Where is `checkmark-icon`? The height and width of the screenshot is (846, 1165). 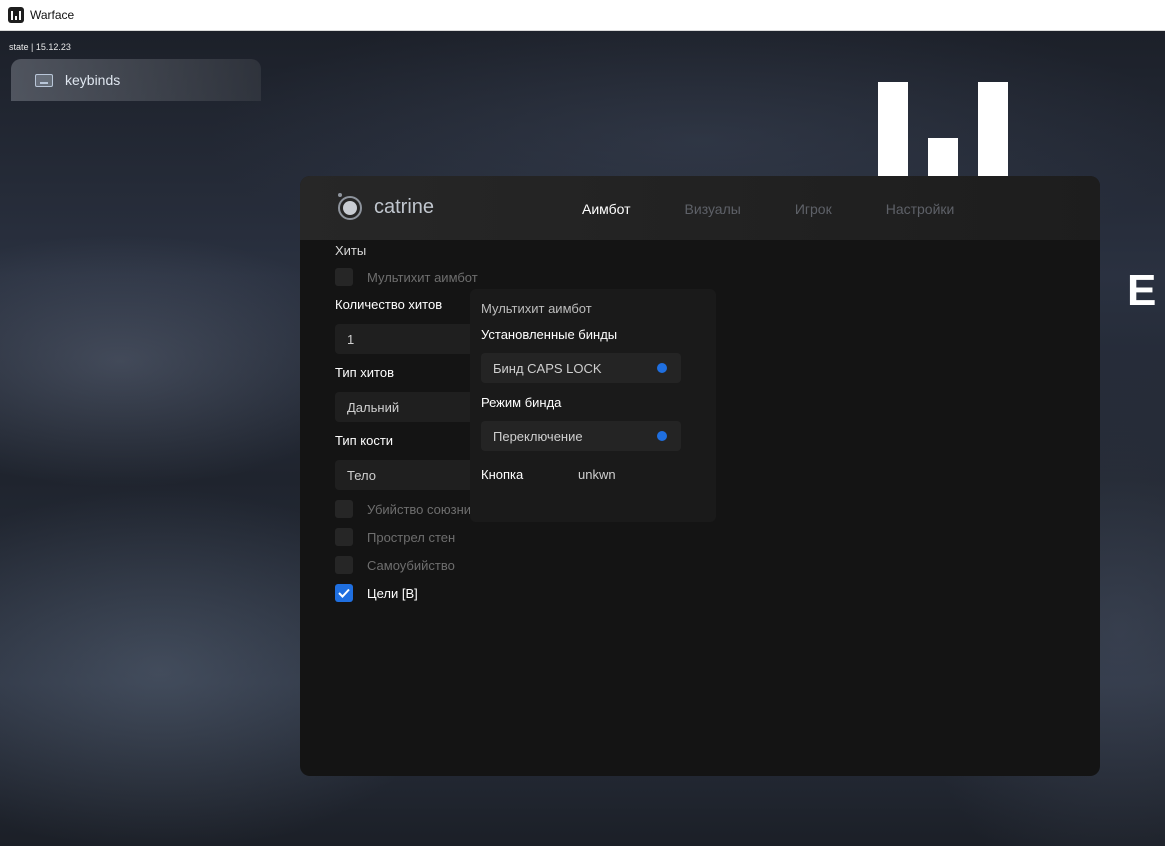 checkmark-icon is located at coordinates (344, 593).